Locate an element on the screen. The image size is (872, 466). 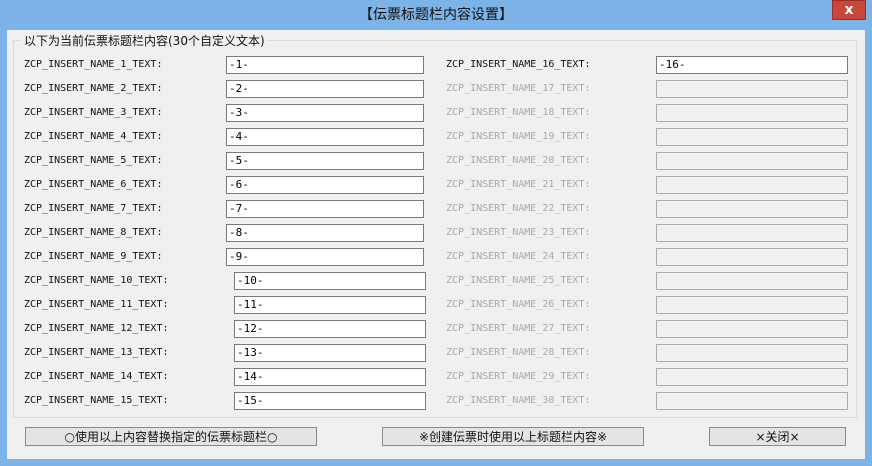
text-field-12: -12- is located at coordinates (330, 329).